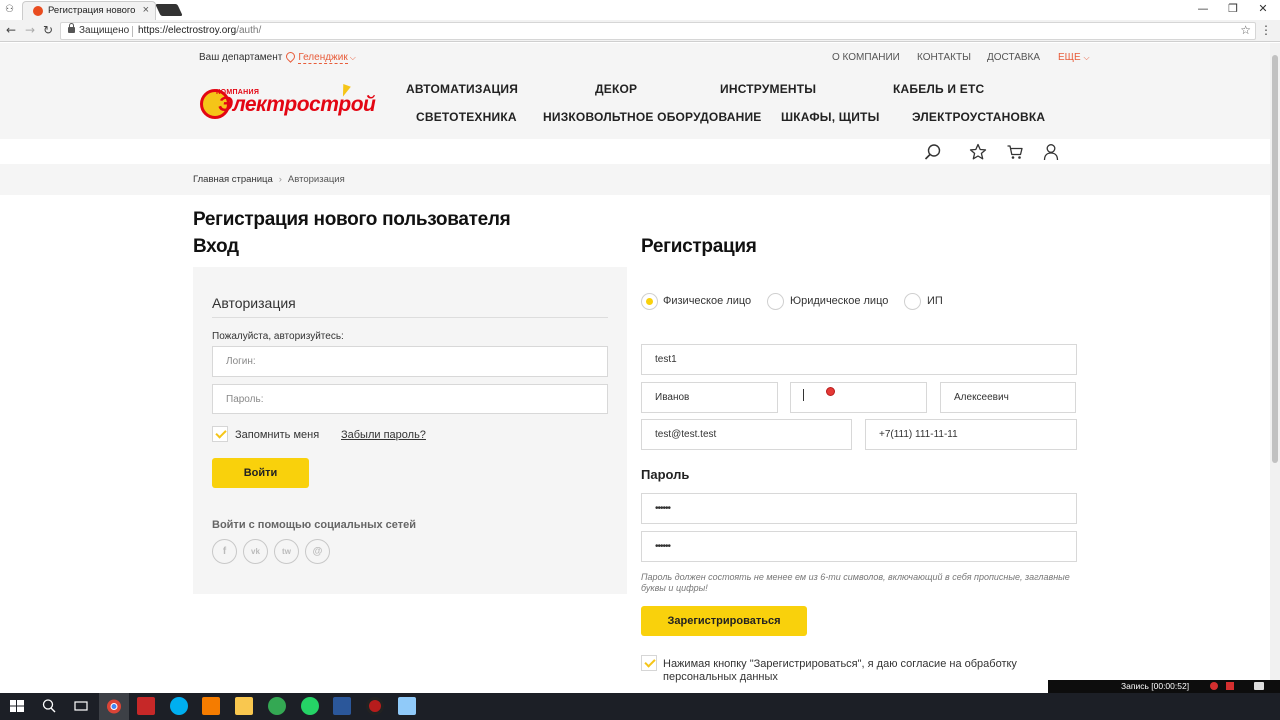  I want to click on maximize-icon: ❐, so click(1233, 8).